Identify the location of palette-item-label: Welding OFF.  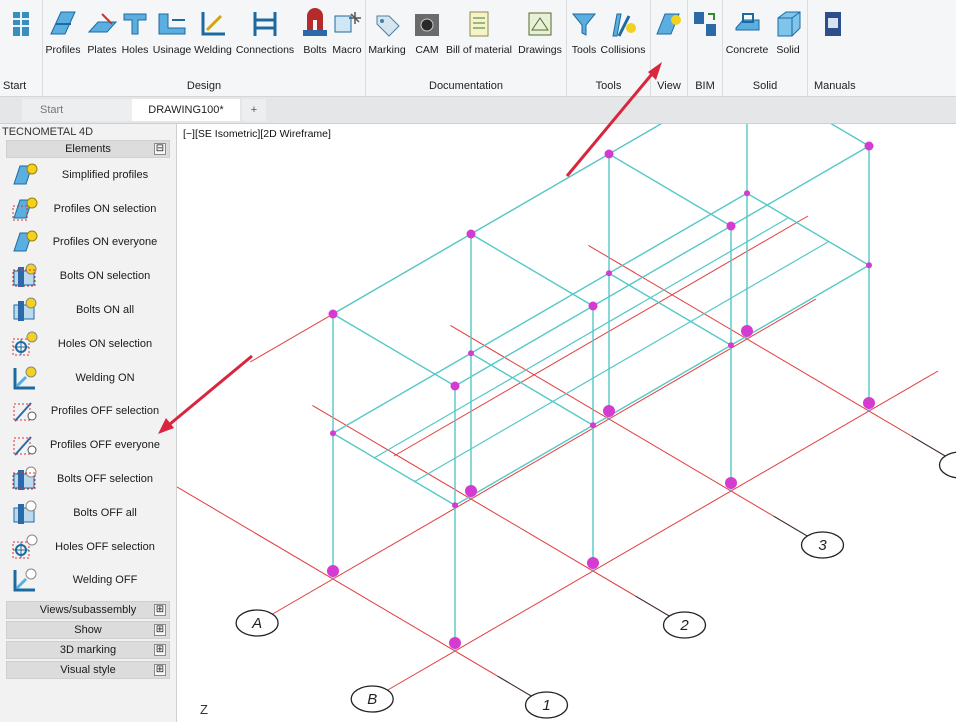
(105, 580).